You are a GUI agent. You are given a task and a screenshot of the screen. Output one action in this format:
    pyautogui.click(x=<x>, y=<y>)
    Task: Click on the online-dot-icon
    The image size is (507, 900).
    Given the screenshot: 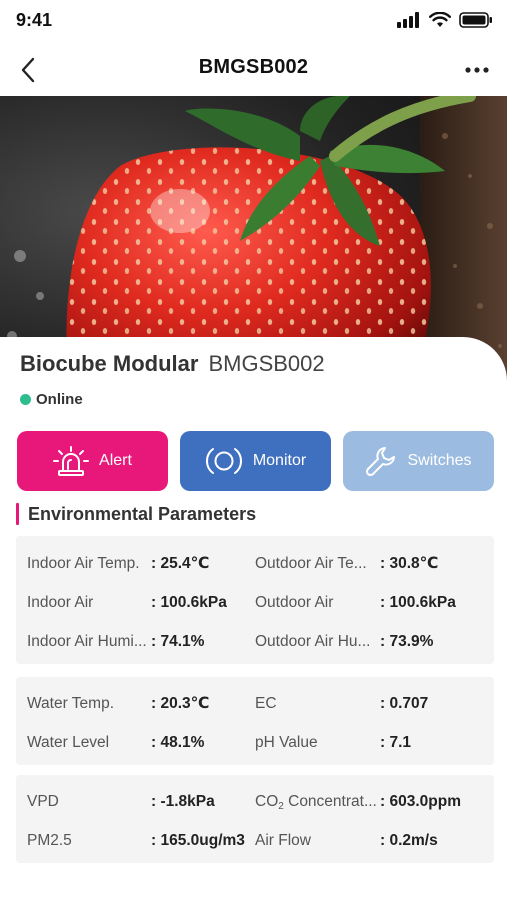 What is the action you would take?
    pyautogui.click(x=25, y=399)
    